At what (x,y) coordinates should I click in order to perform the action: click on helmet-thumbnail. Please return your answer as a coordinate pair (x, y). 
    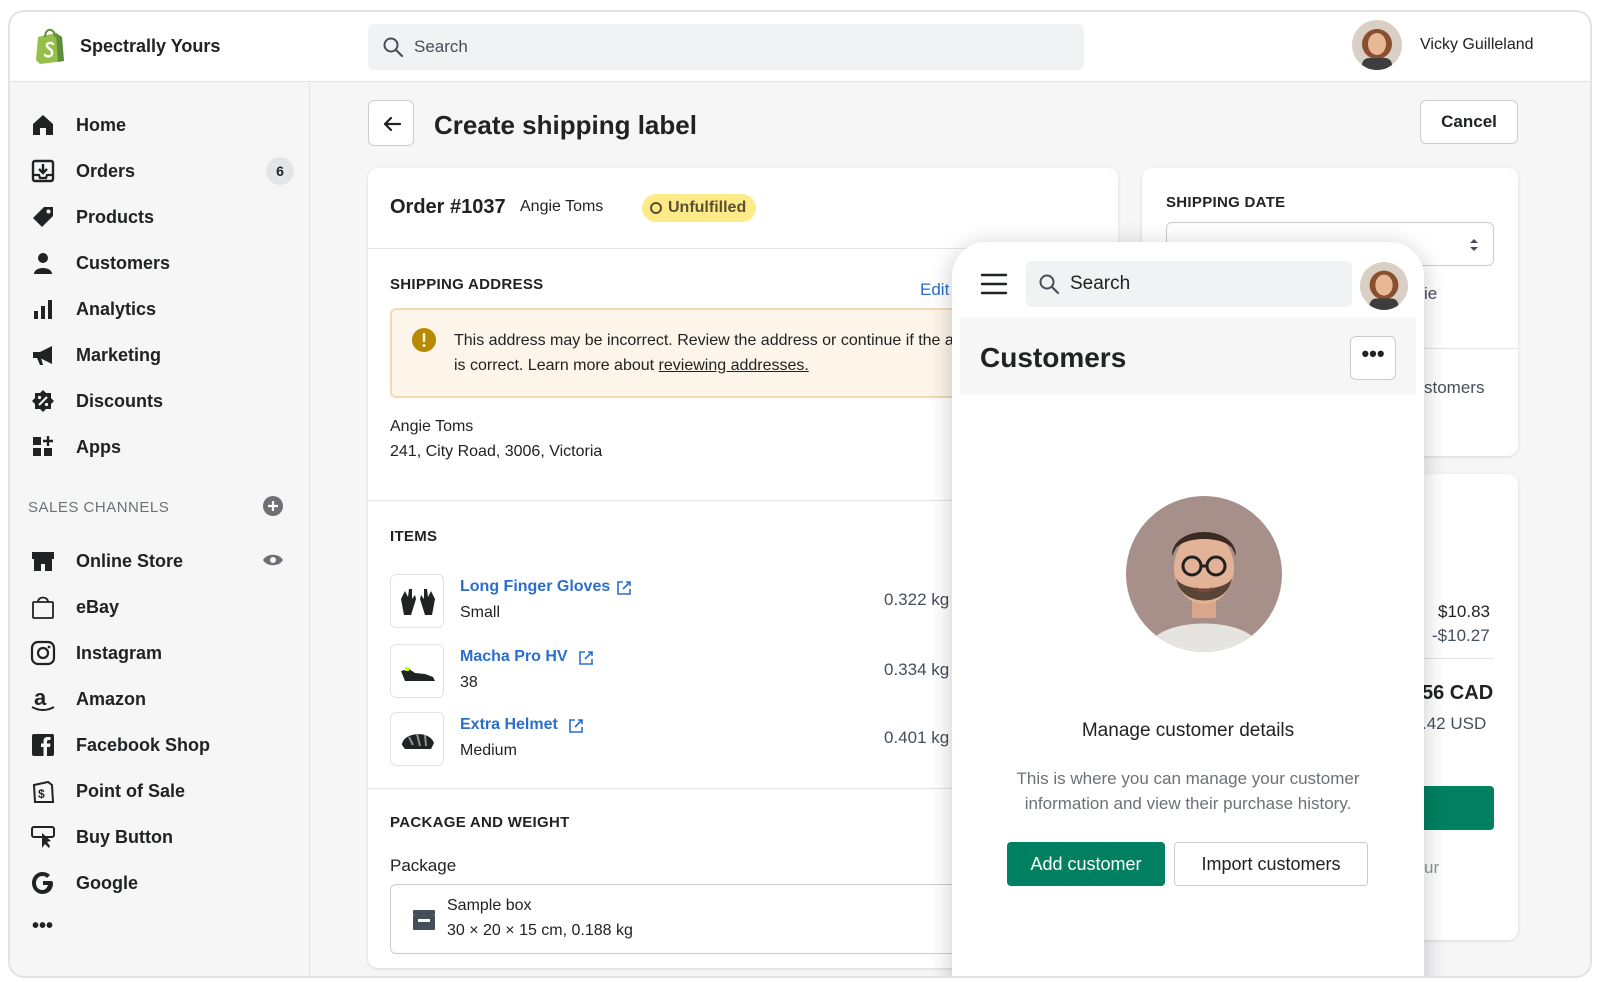
    Looking at the image, I should click on (417, 739).